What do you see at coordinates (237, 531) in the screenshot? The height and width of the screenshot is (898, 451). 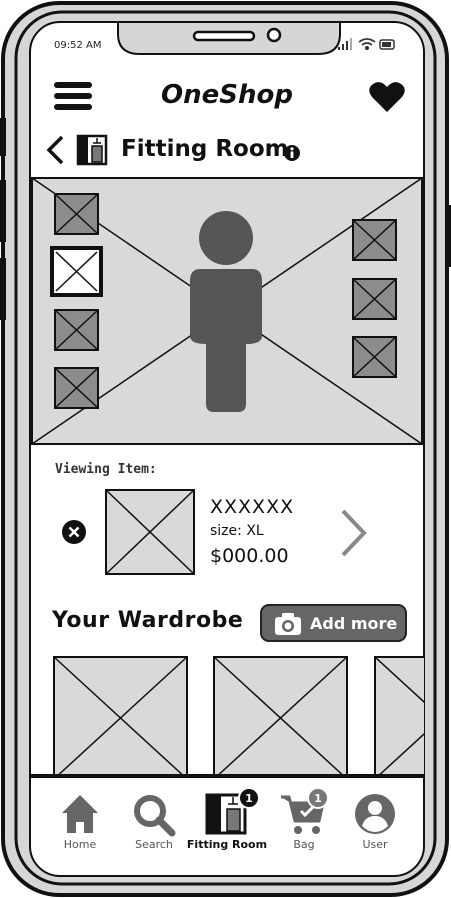 I see `item-size: size: XL` at bounding box center [237, 531].